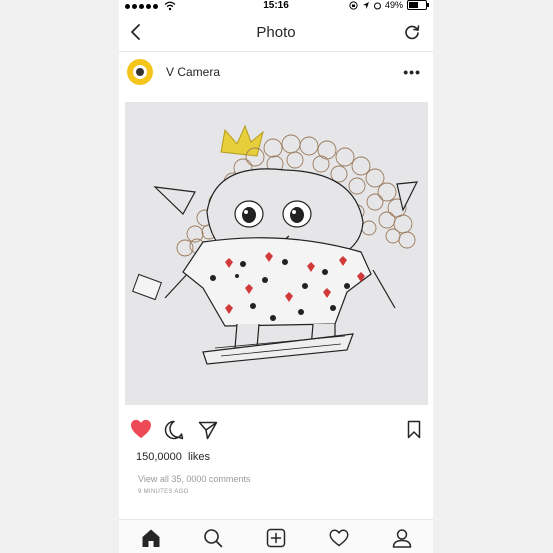 The width and height of the screenshot is (553, 553). I want to click on comment-icon, so click(174, 430).